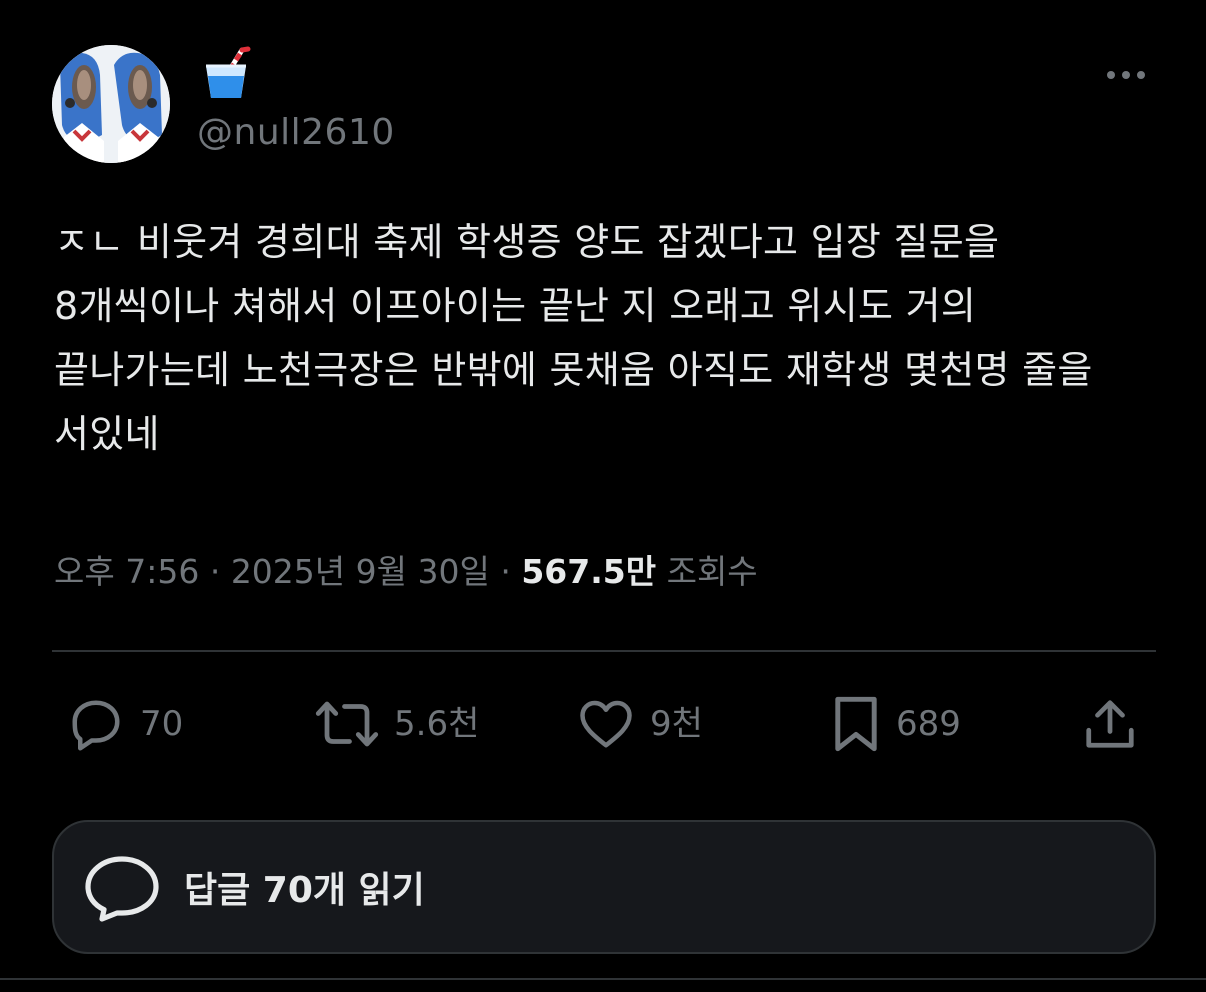  I want to click on retweet-count: 5.6천, so click(437, 724).